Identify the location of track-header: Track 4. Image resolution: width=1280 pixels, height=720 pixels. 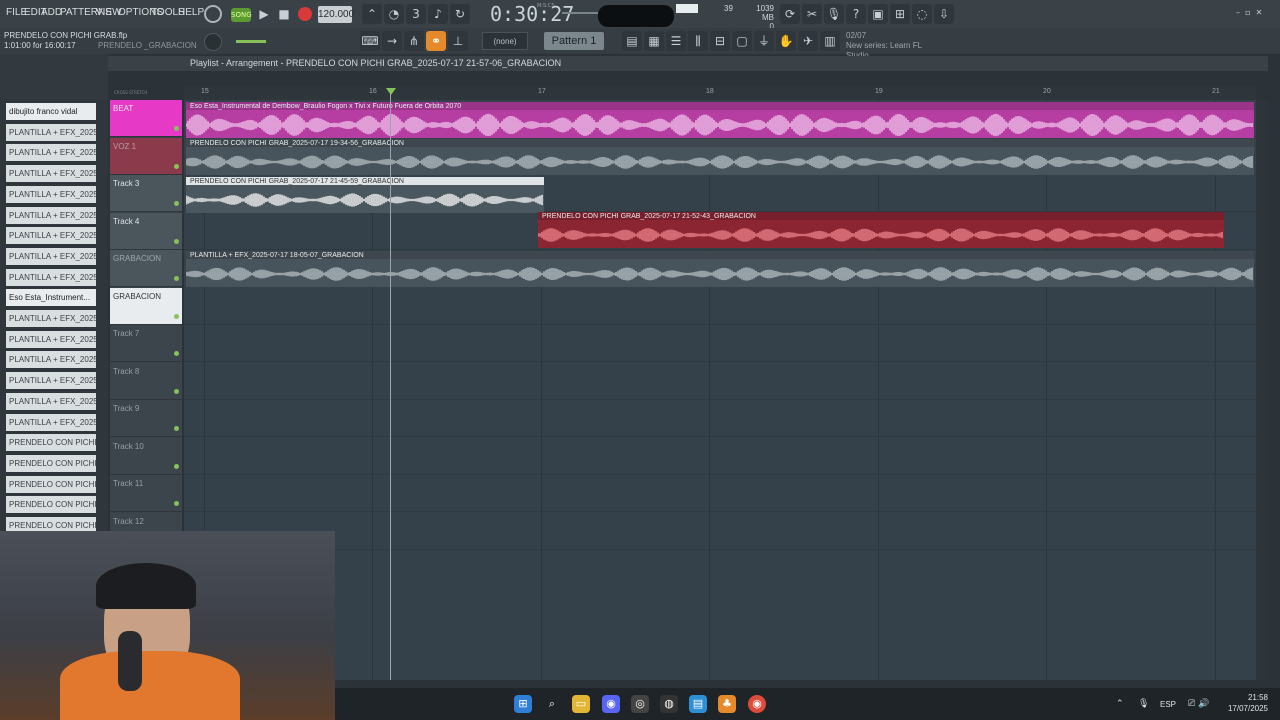
(146, 231).